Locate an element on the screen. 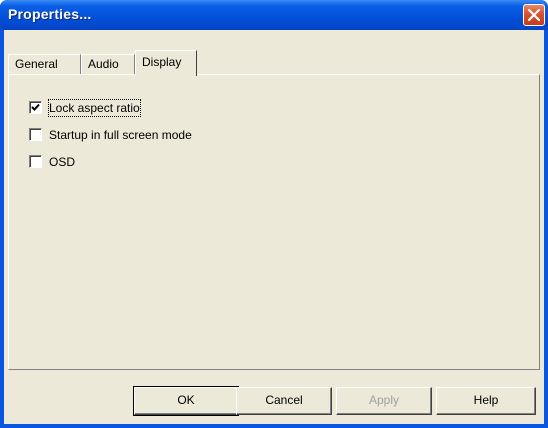 This screenshot has width=548, height=428. close-button is located at coordinates (534, 15).